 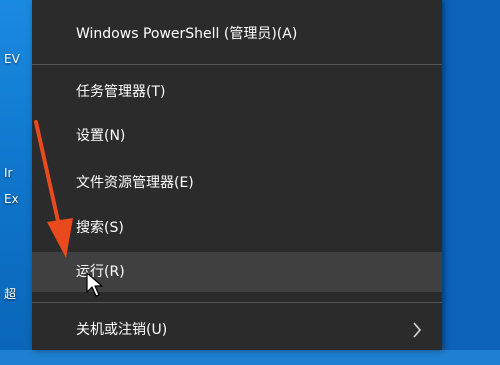 I want to click on menu-item-powershell-admin: Windows PowerShell (管理员)(A), so click(x=237, y=34).